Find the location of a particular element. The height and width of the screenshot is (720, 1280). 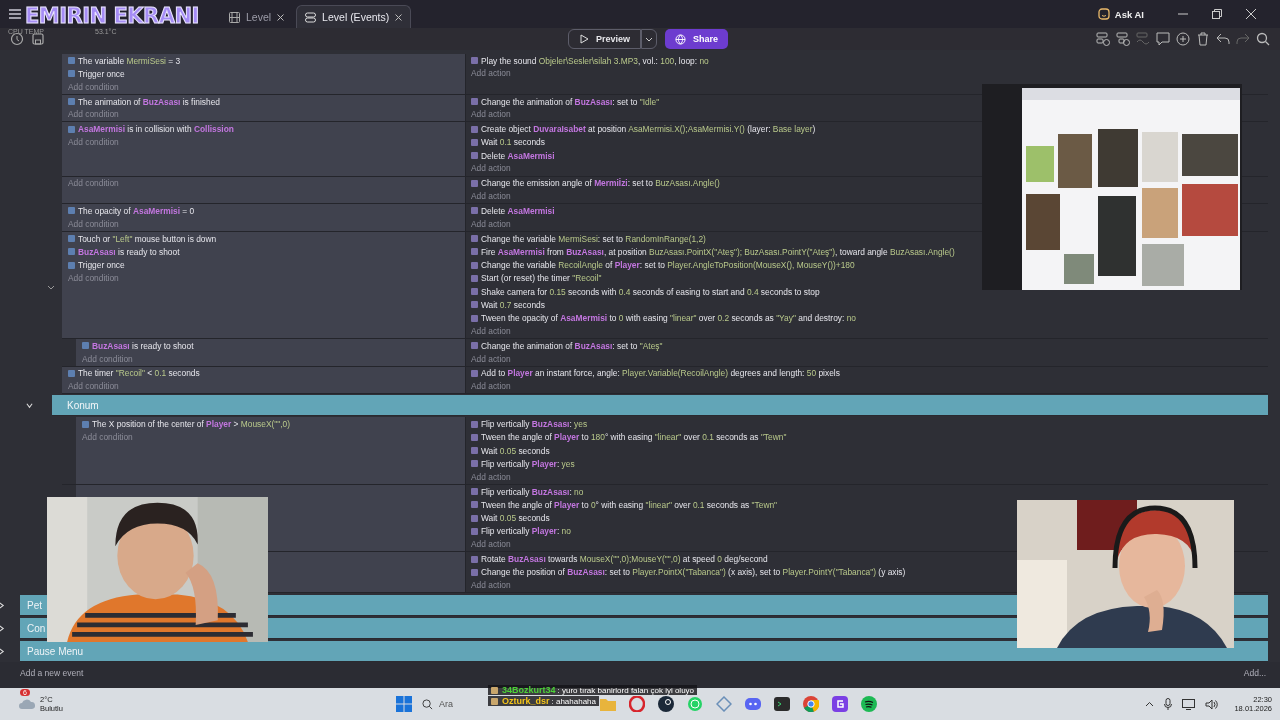

add-event-icon is located at coordinates (1103, 39).